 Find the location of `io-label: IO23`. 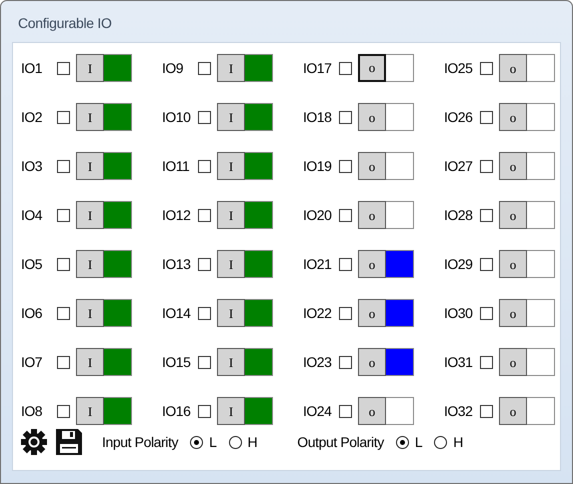

io-label: IO23 is located at coordinates (317, 362).